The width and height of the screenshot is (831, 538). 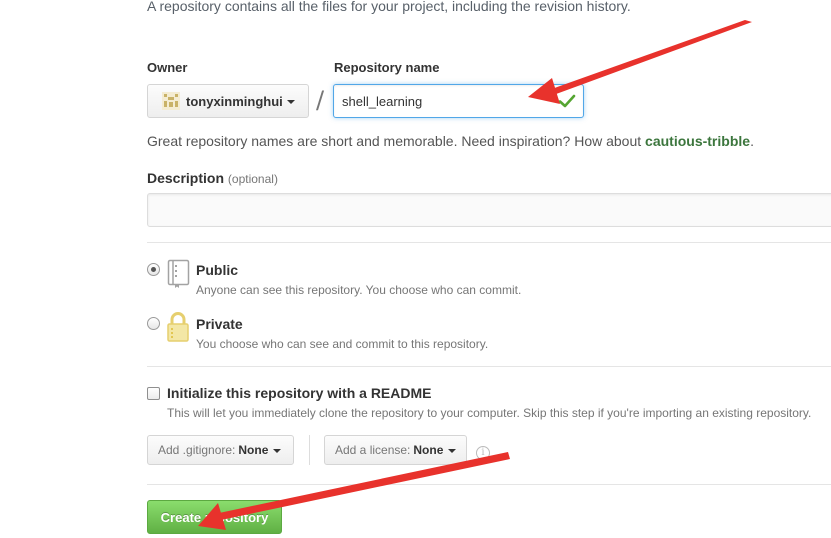 I want to click on gitignore-select: Add .gitignore: None, so click(x=220, y=450).